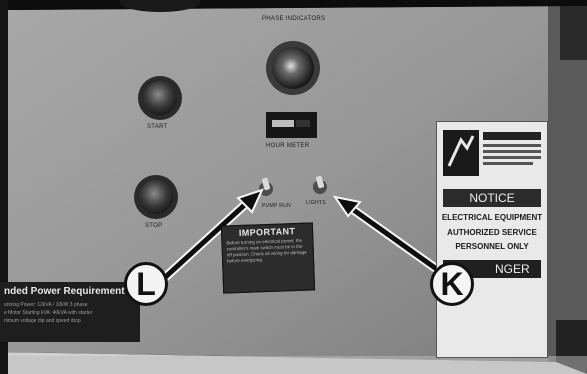 This screenshot has height=374, width=587. What do you see at coordinates (294, 19) in the screenshot?
I see `phase-indicators-label: PHASE INDICATORS` at bounding box center [294, 19].